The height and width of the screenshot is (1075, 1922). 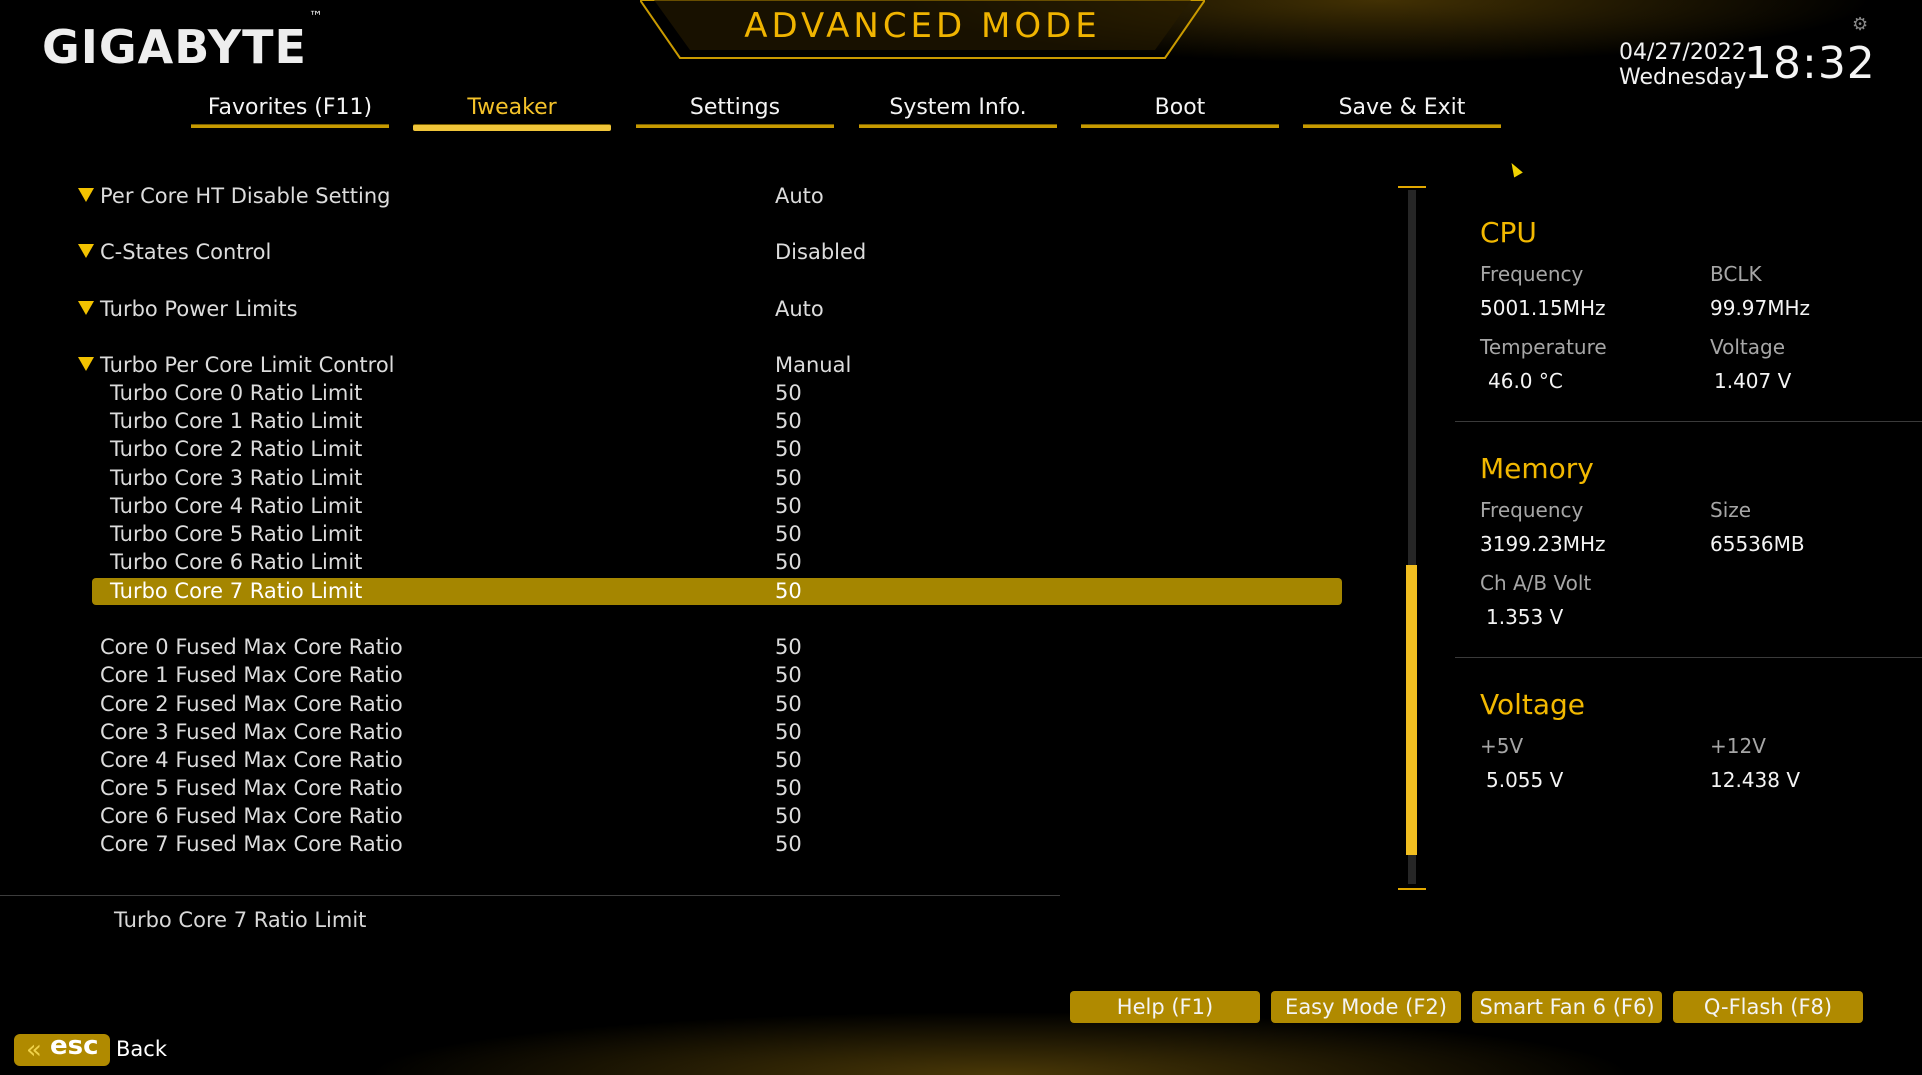 What do you see at coordinates (251, 760) in the screenshot?
I see `setting-name: Core 4 Fused Max Core Ratio` at bounding box center [251, 760].